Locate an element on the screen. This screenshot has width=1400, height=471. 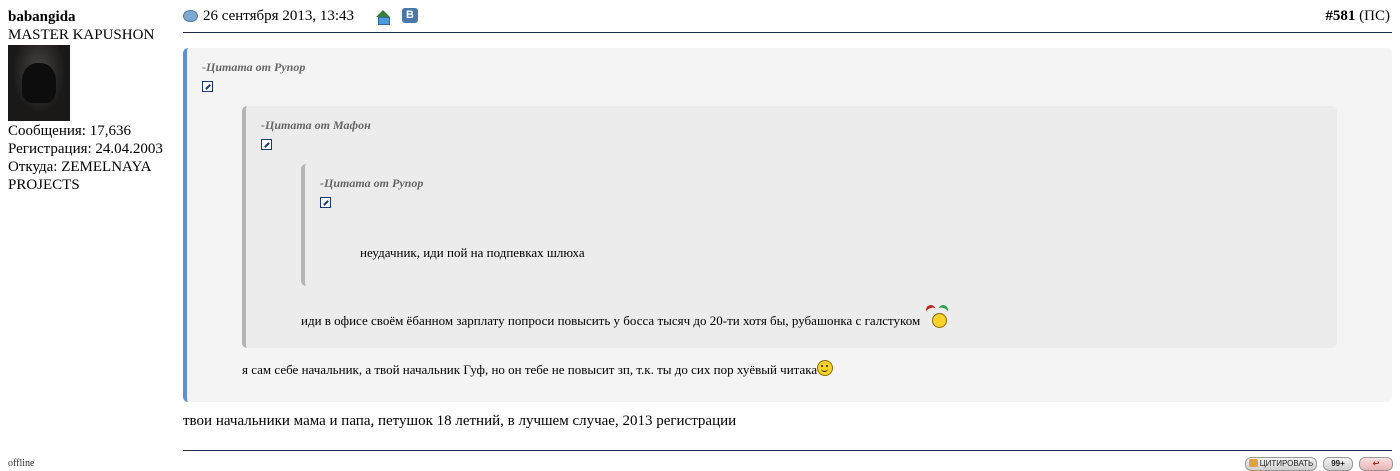
quote-text-inner: неудачник, иди пой на подпевках шлюха is located at coordinates (472, 252).